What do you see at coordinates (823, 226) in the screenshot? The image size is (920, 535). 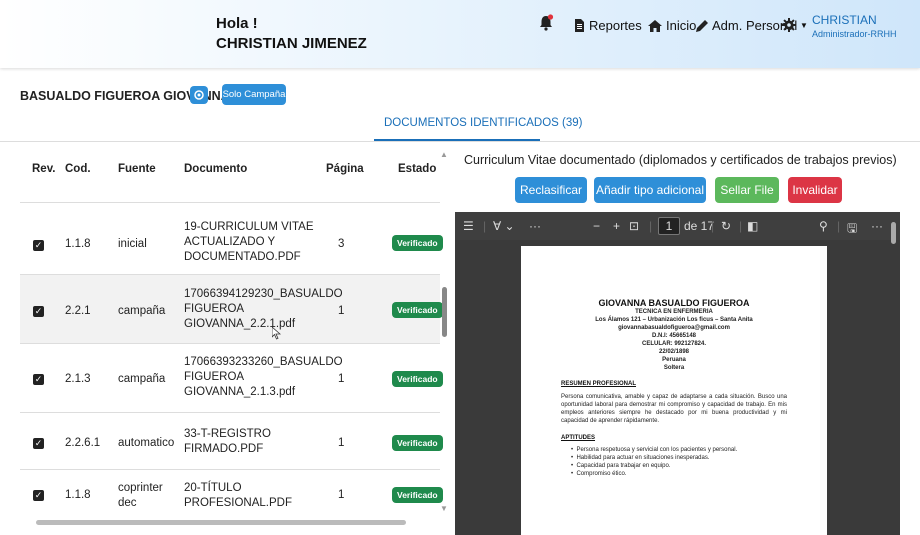 I see `search-icon: ⚲` at bounding box center [823, 226].